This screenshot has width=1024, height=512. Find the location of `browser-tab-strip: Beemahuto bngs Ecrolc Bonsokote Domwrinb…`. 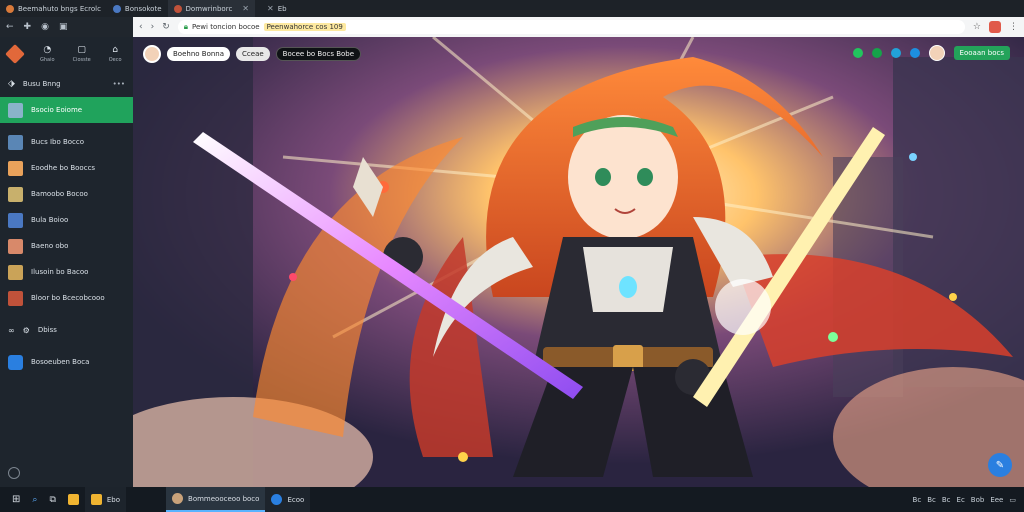

browser-tab-strip: Beemahuto bngs Ecrolc Bonsokote Domwrinb… is located at coordinates (512, 8).